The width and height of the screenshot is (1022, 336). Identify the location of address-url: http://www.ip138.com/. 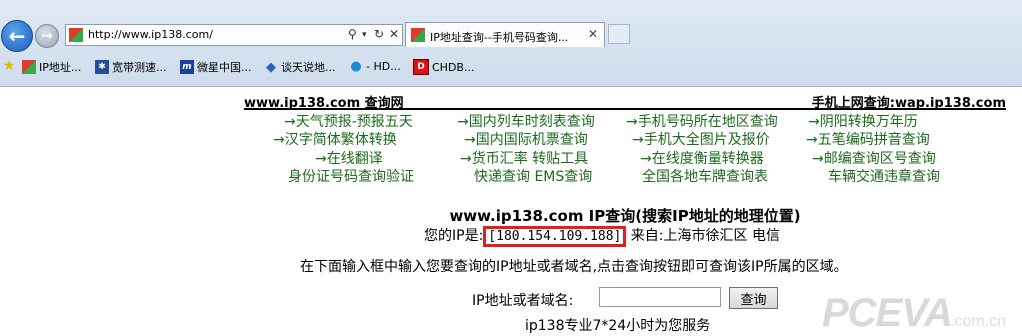
(150, 34).